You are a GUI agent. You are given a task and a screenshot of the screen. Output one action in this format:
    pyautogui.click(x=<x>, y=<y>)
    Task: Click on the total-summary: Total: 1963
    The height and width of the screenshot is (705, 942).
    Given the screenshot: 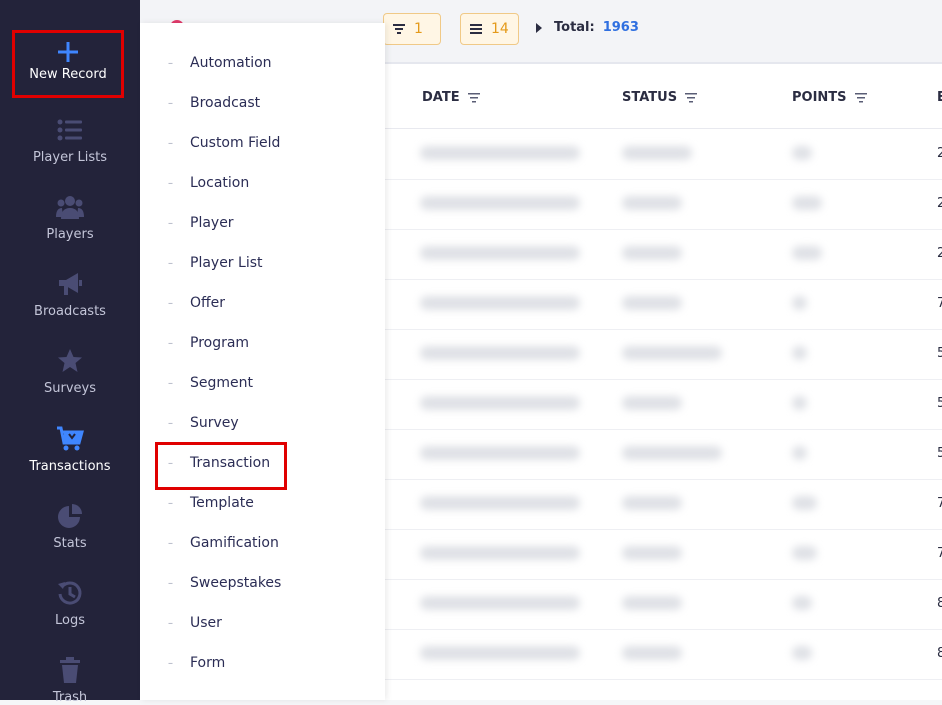 What is the action you would take?
    pyautogui.click(x=587, y=27)
    